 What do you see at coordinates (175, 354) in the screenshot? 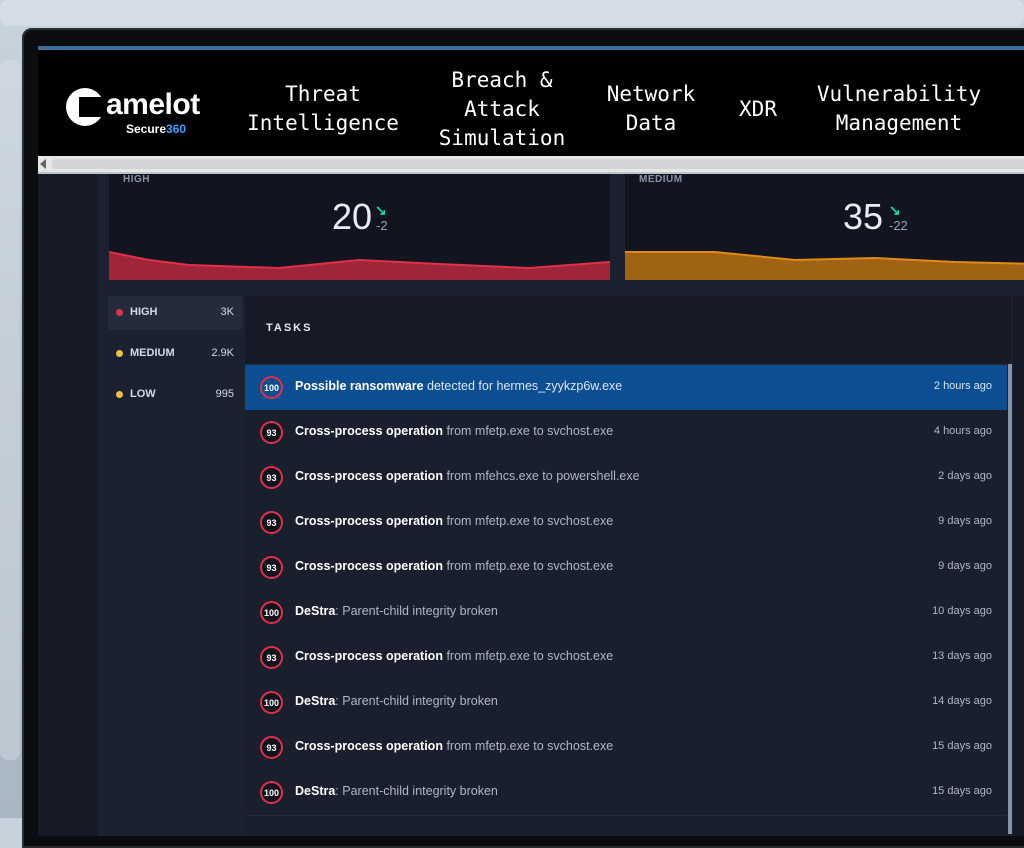
I see `severity-item-medium: MEDIUM 2.9K` at bounding box center [175, 354].